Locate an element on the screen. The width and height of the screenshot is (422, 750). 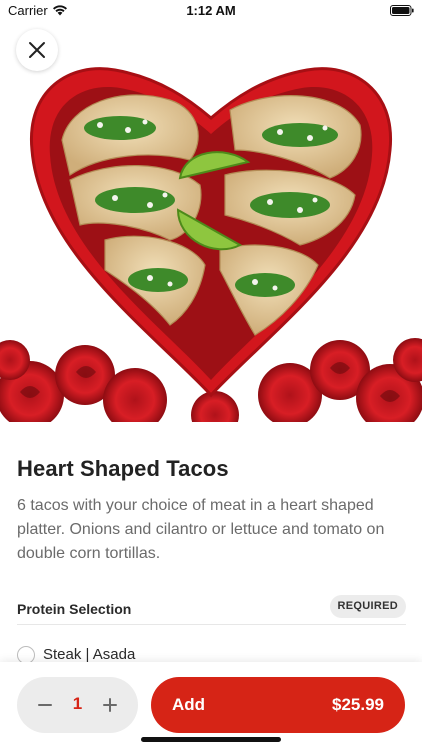
close-button is located at coordinates (37, 50).